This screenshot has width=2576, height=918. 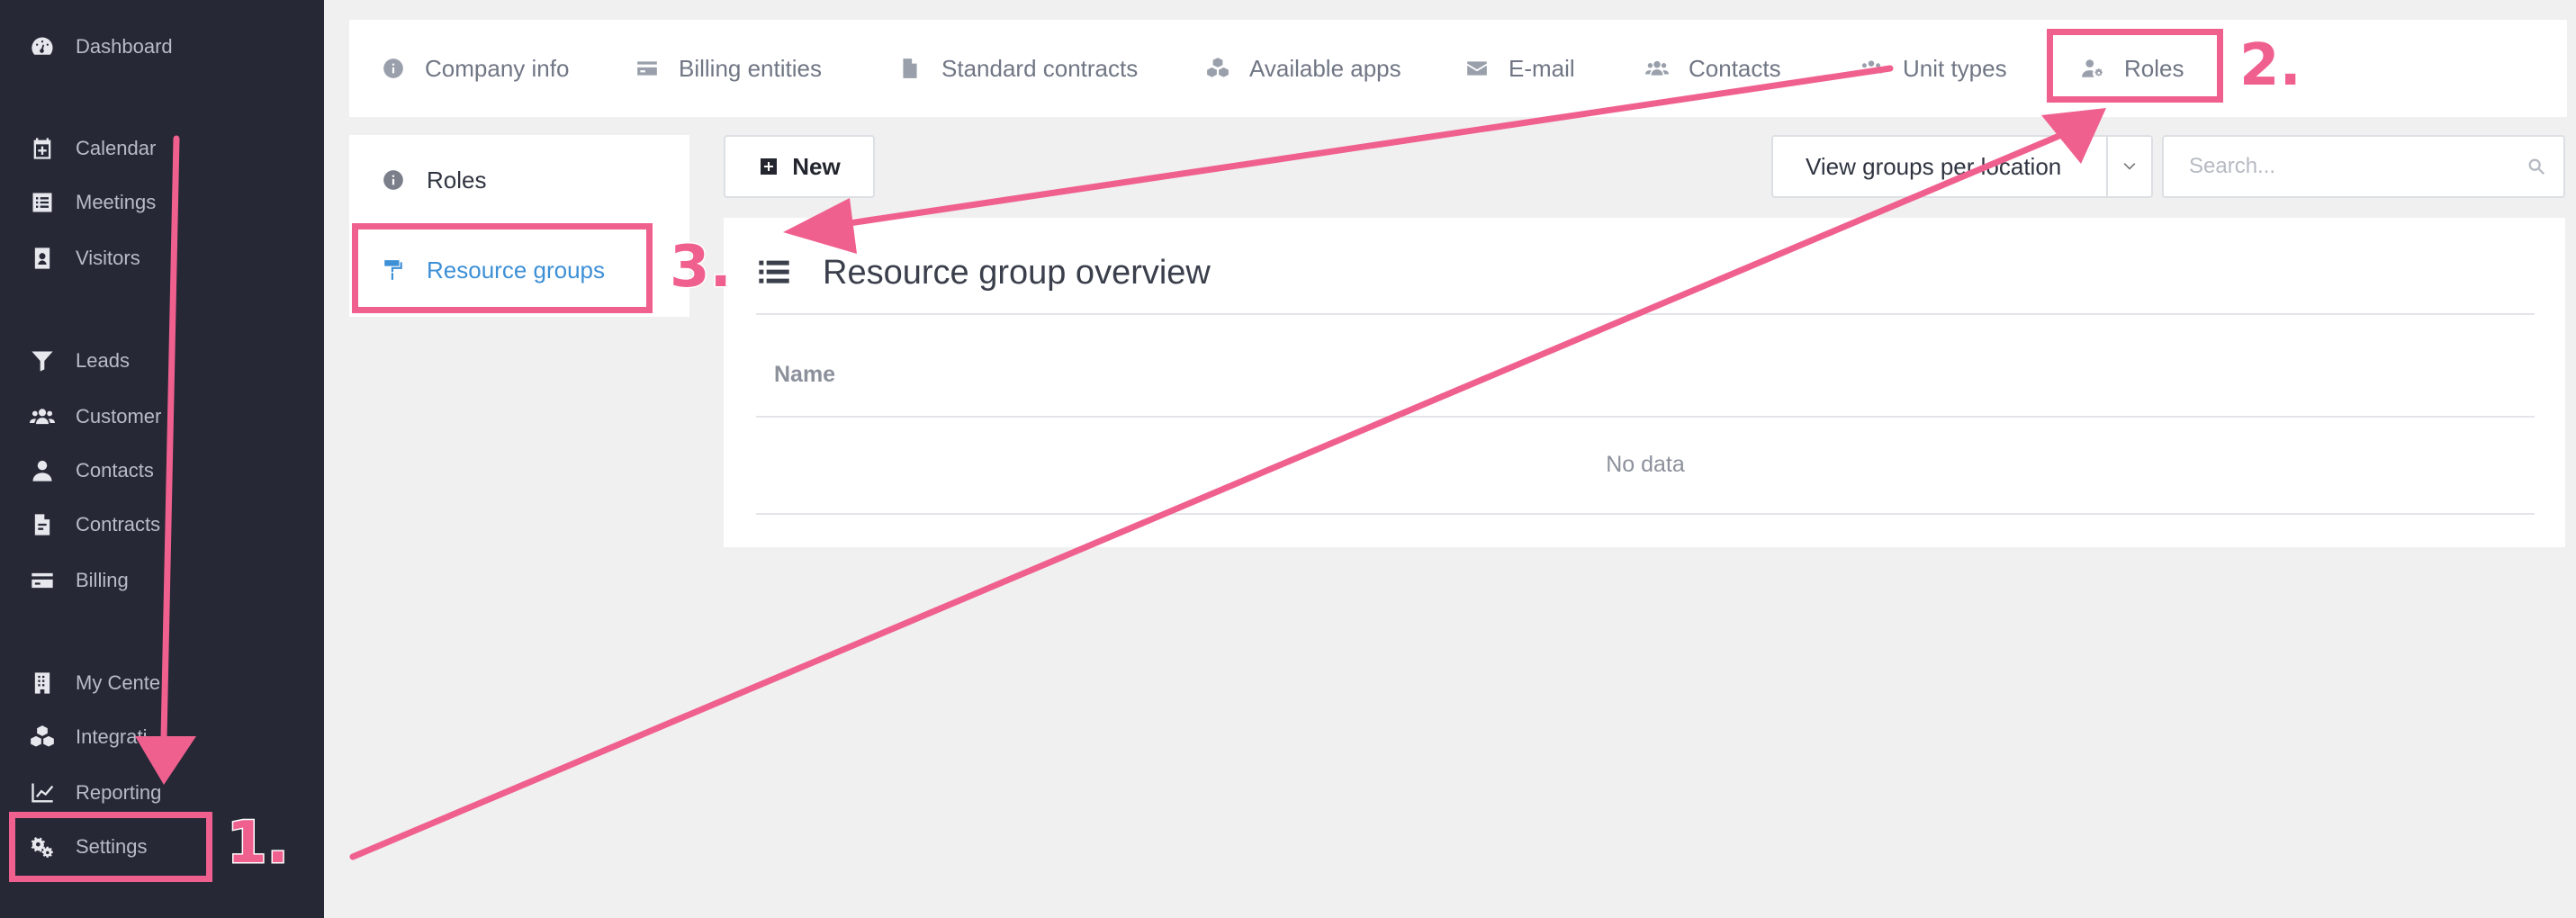 I want to click on table-header-divider, so click(x=1645, y=417).